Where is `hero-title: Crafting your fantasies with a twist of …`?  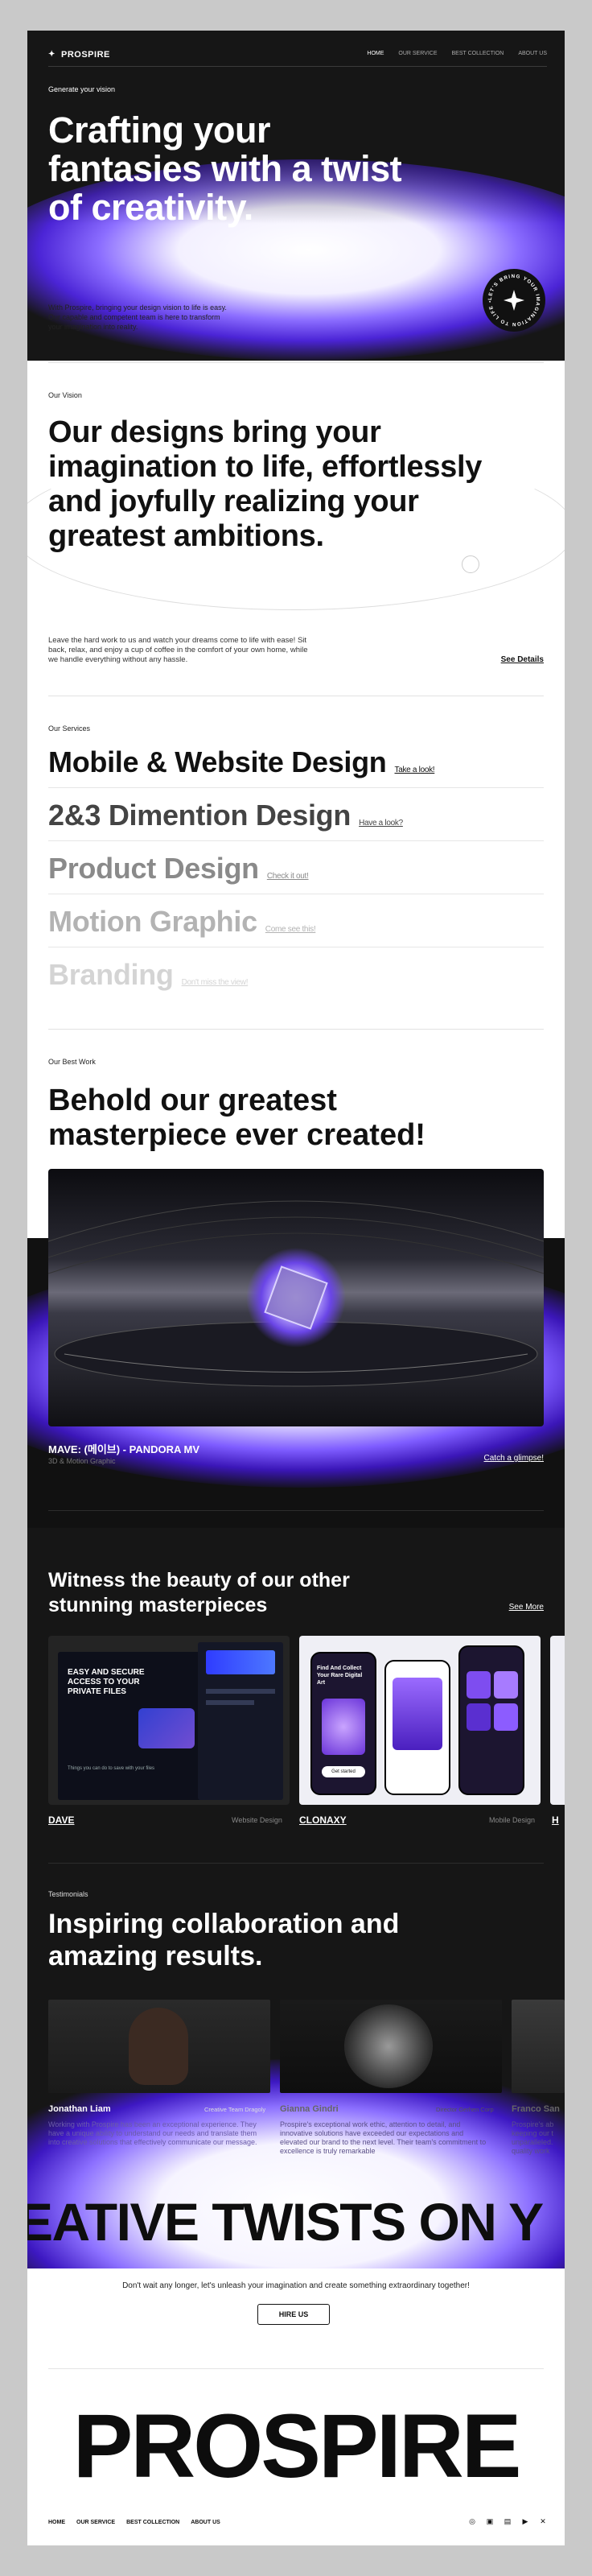 hero-title: Crafting your fantasies with a twist of … is located at coordinates (225, 168).